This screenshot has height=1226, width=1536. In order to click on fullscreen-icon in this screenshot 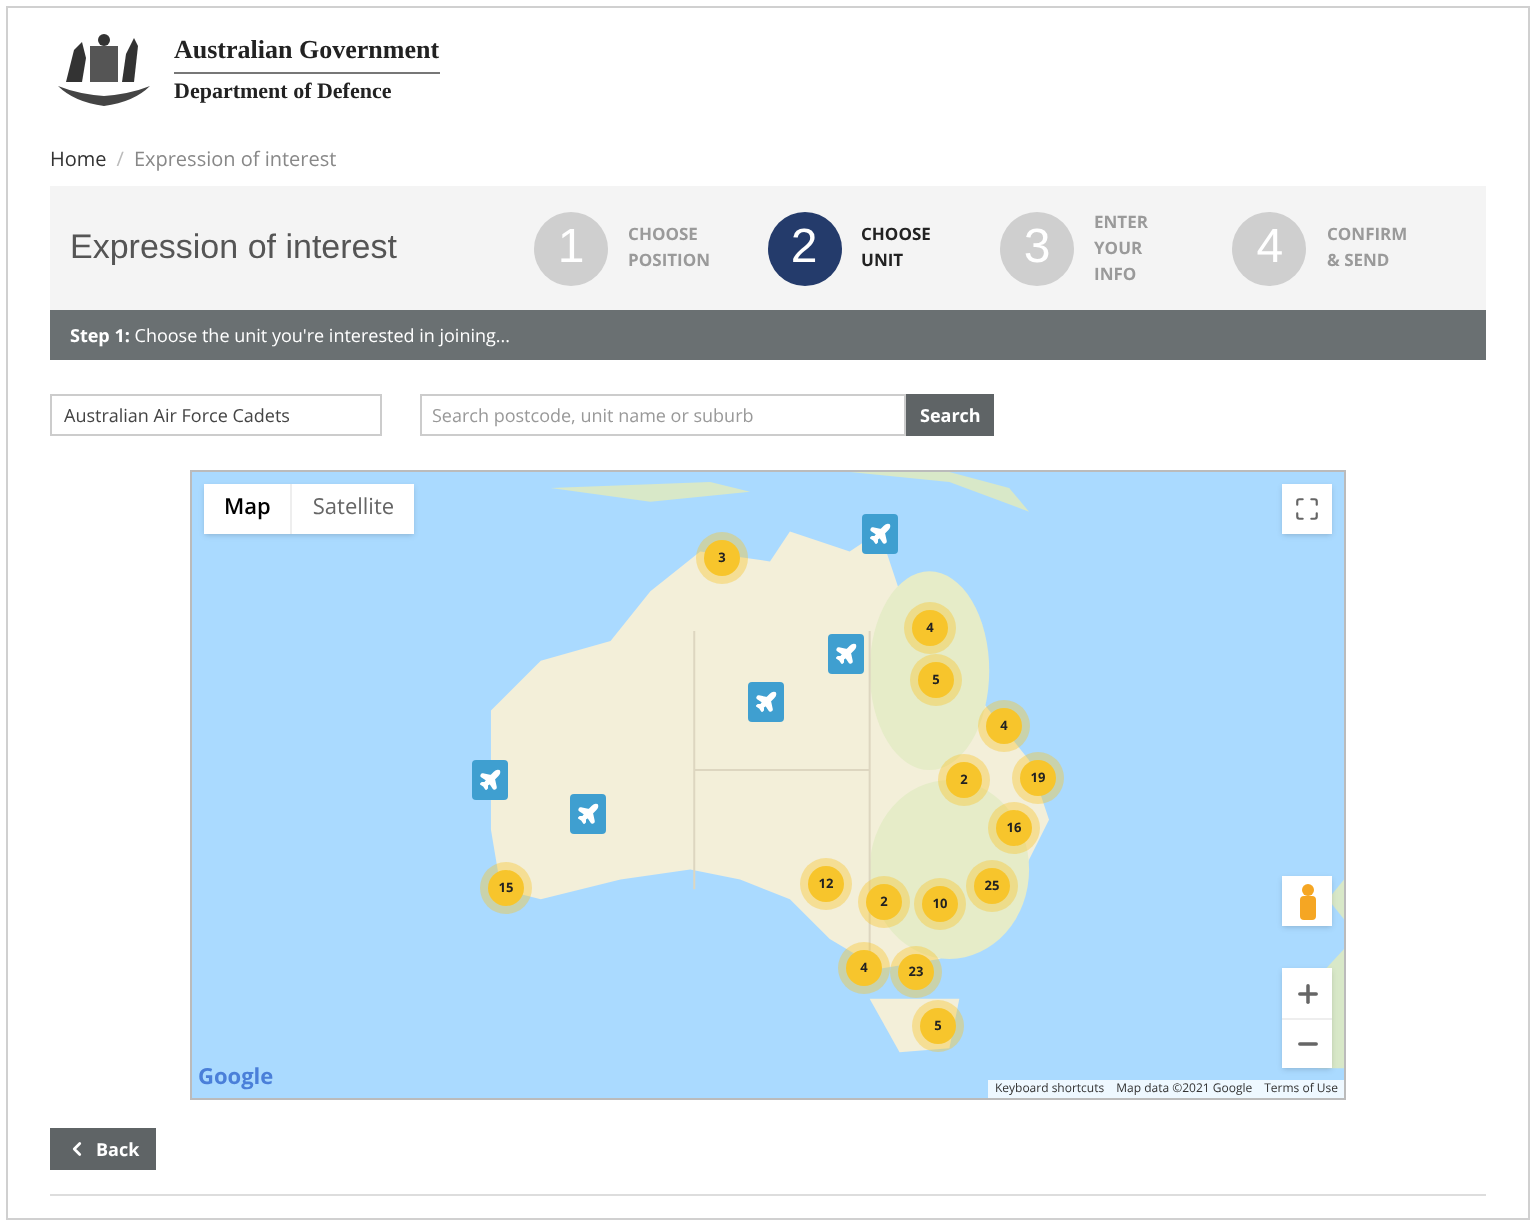, I will do `click(1307, 509)`.